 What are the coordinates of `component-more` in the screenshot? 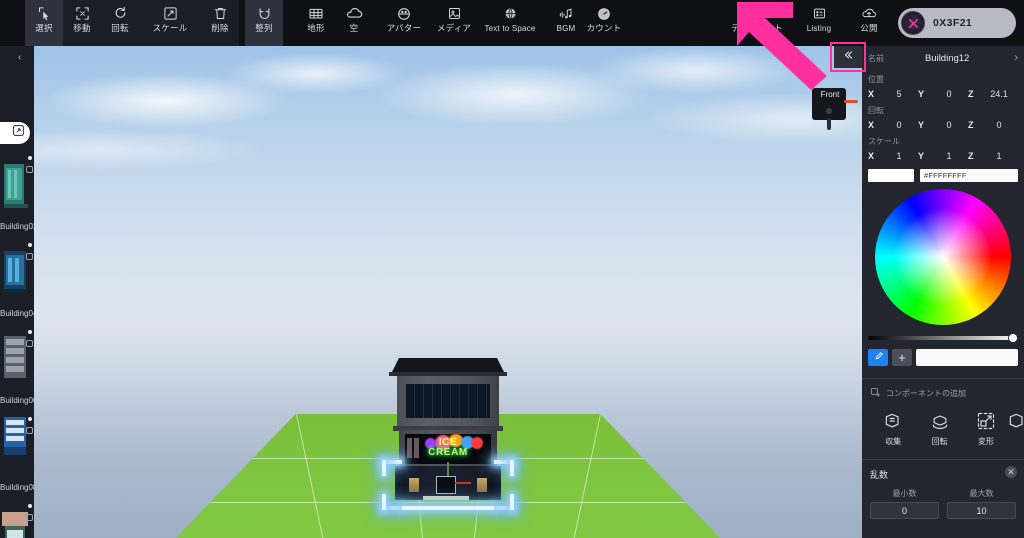 It's located at (1016, 427).